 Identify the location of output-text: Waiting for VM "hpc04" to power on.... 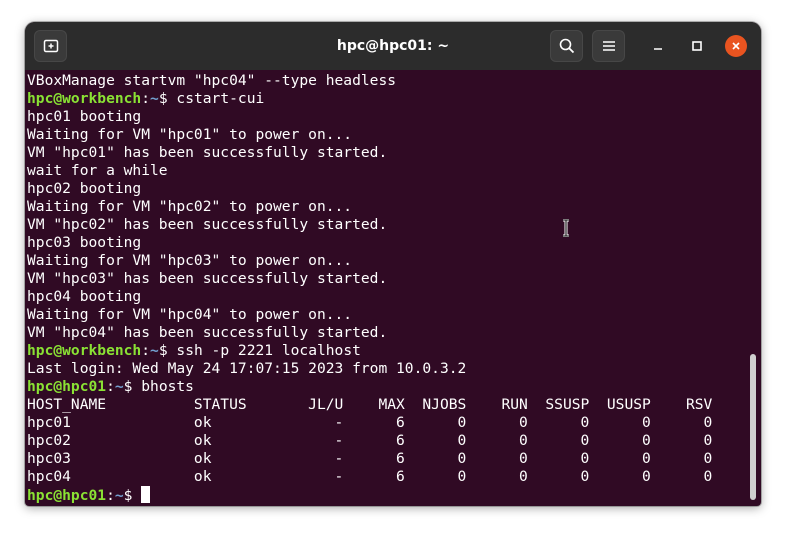
(190, 314).